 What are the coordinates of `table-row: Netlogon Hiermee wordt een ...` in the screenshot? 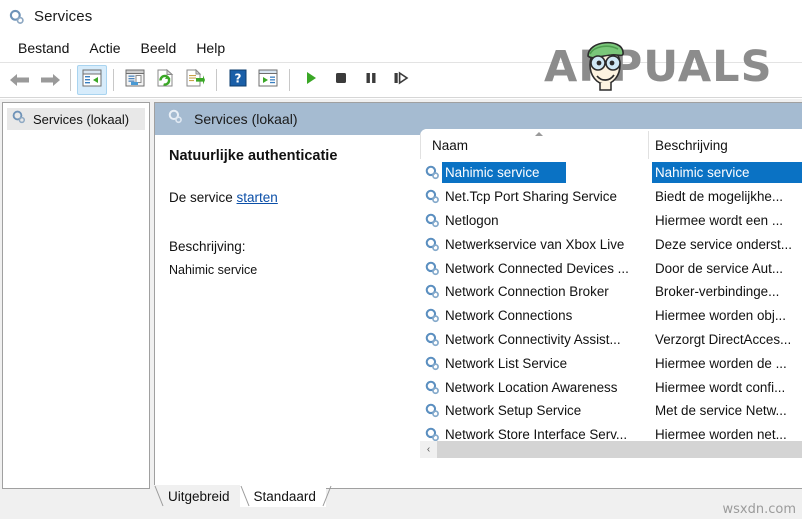 It's located at (611, 221).